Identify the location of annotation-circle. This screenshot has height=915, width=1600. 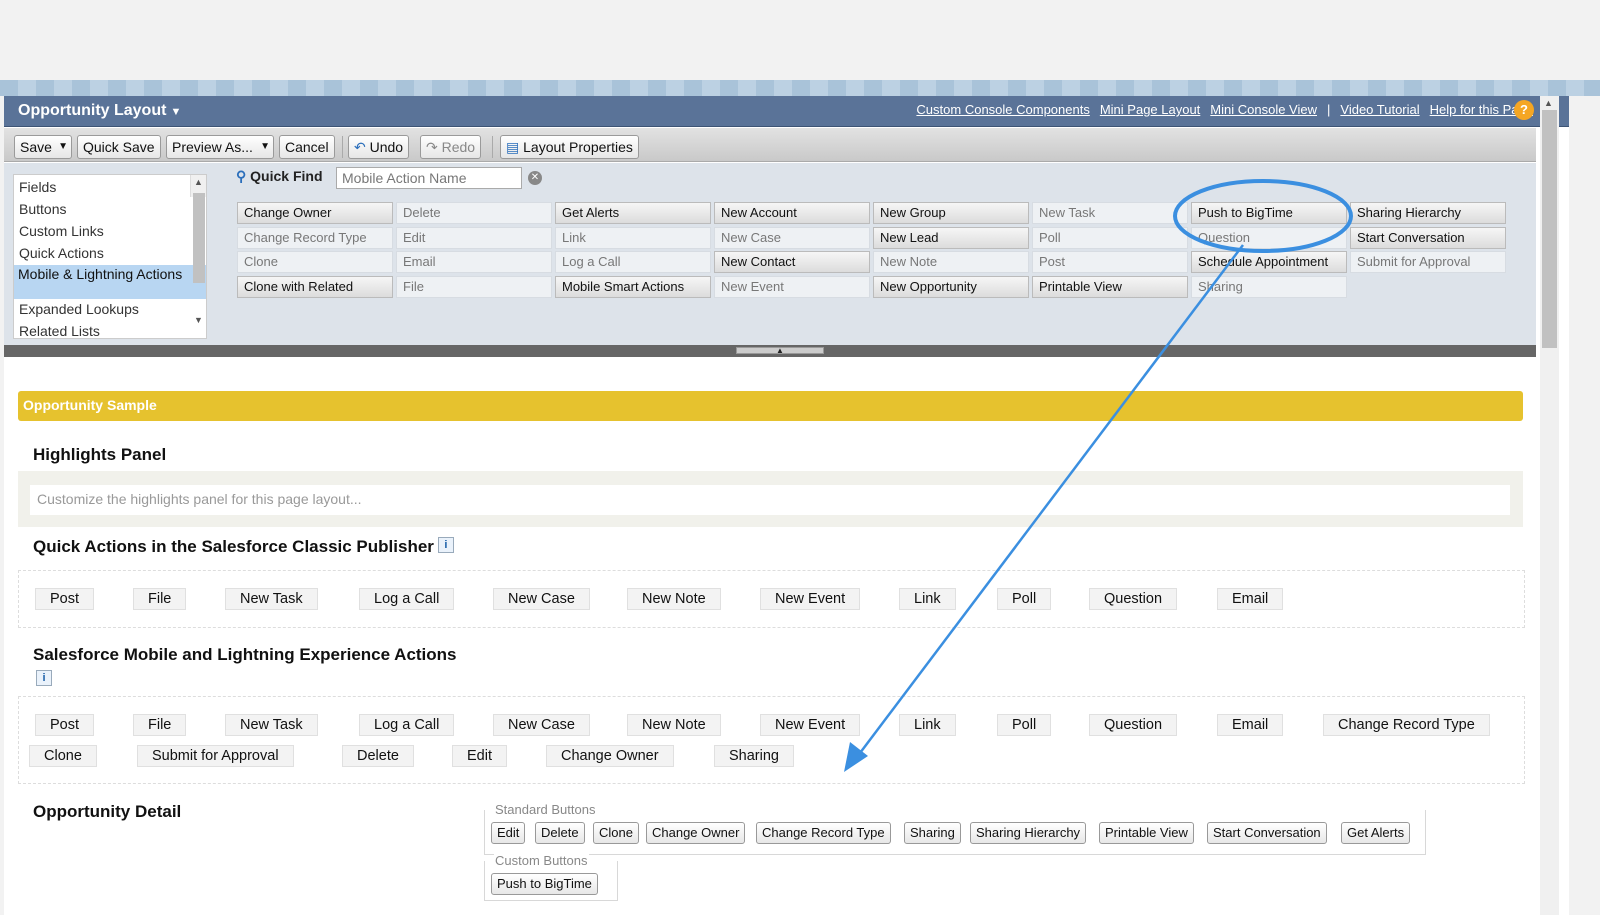
(1263, 216).